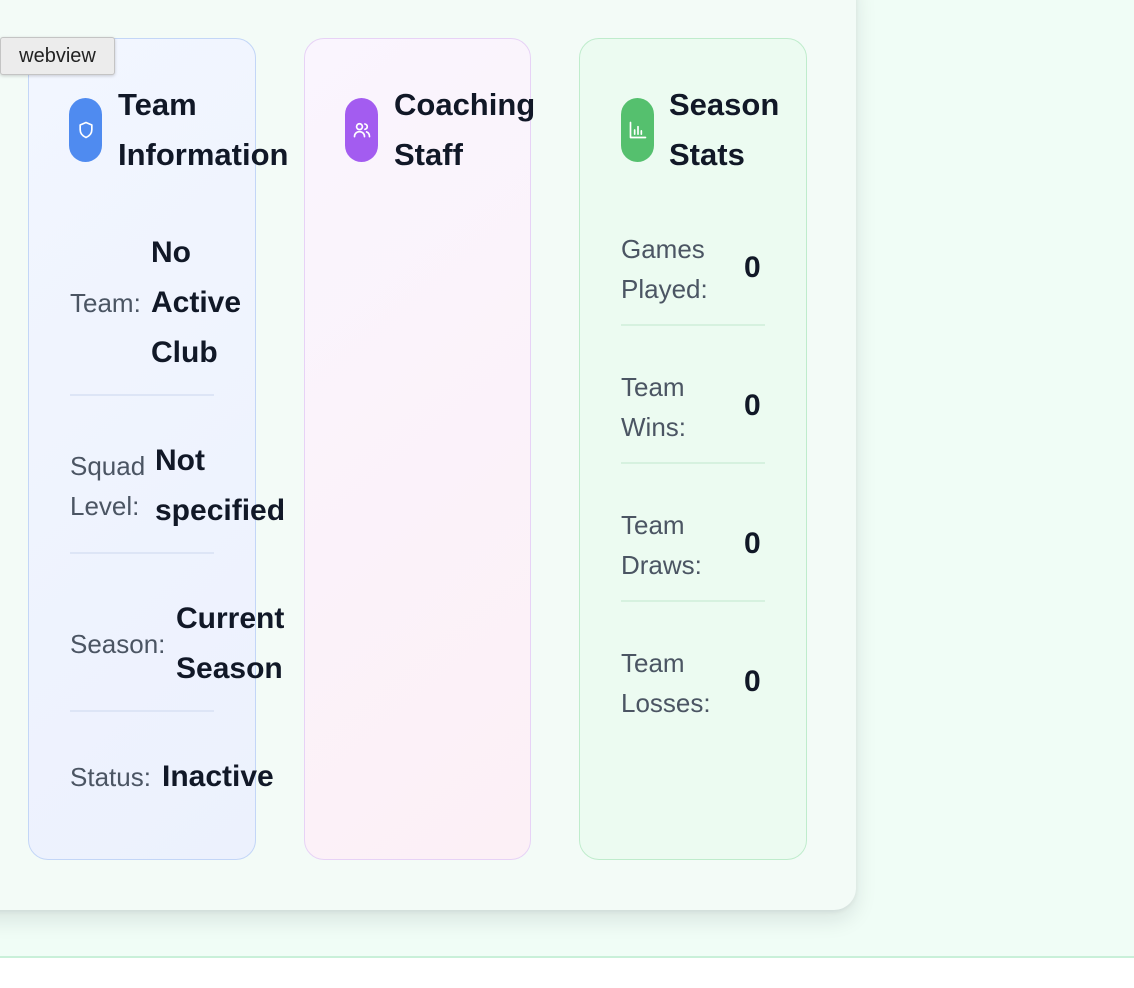 The width and height of the screenshot is (1134, 988). I want to click on team-wins-value: 0, so click(752, 405).